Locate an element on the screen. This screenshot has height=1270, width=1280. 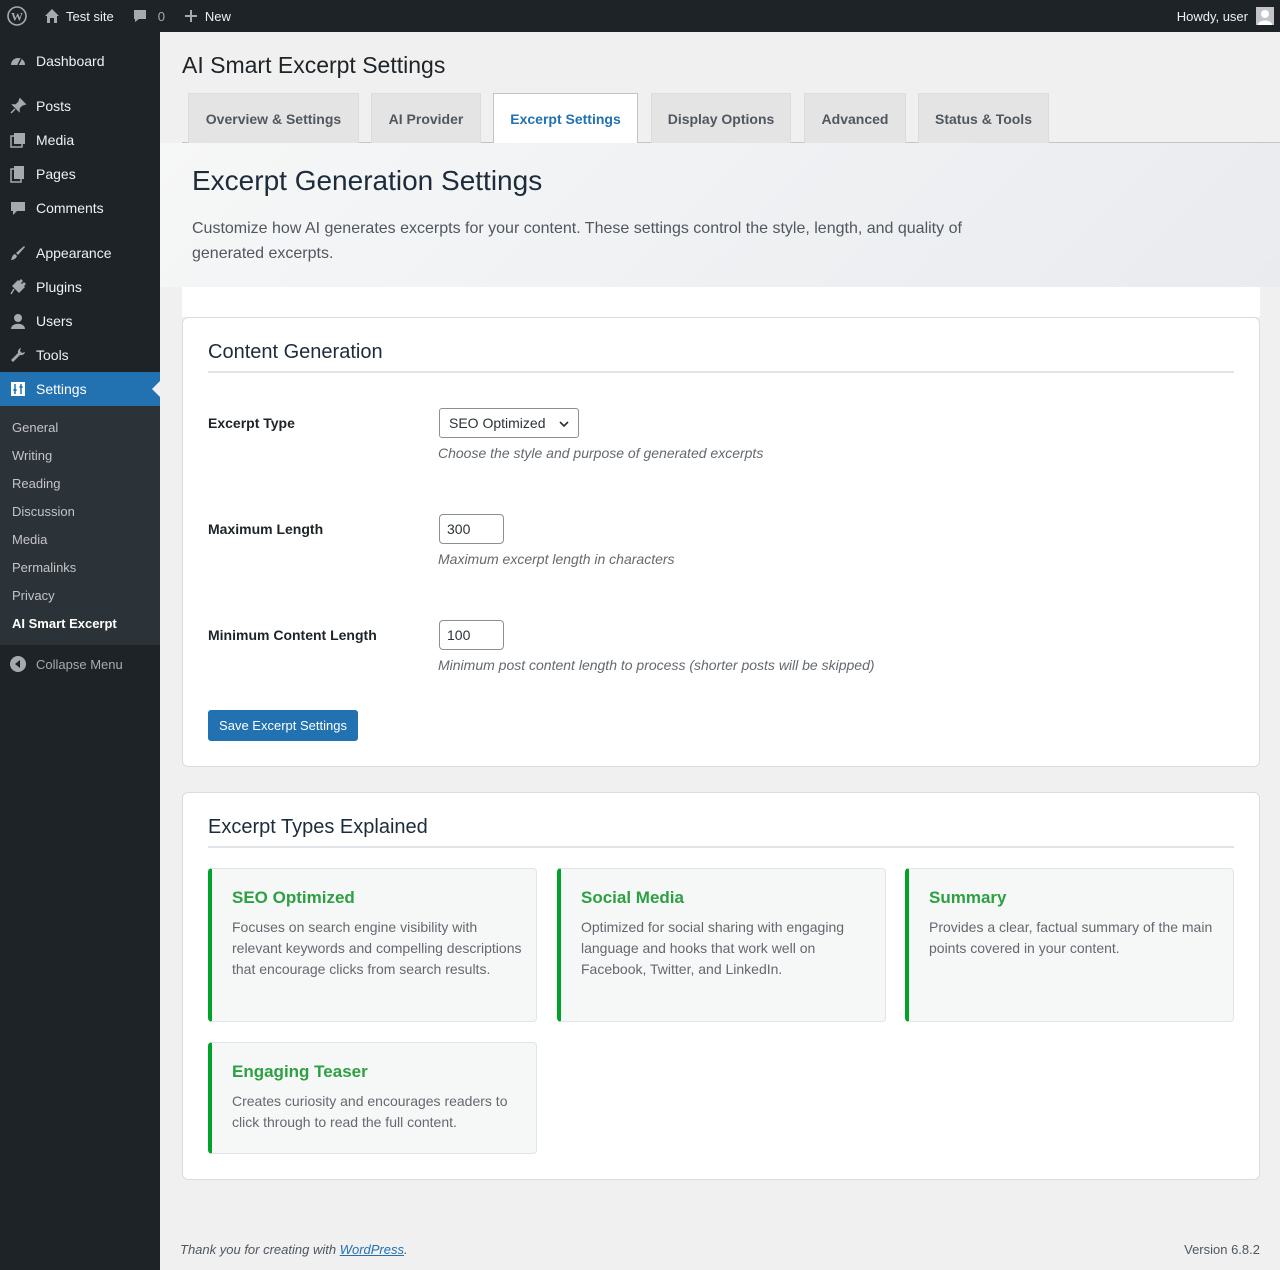
sidebar-item-pages: Pages is located at coordinates (80, 174).